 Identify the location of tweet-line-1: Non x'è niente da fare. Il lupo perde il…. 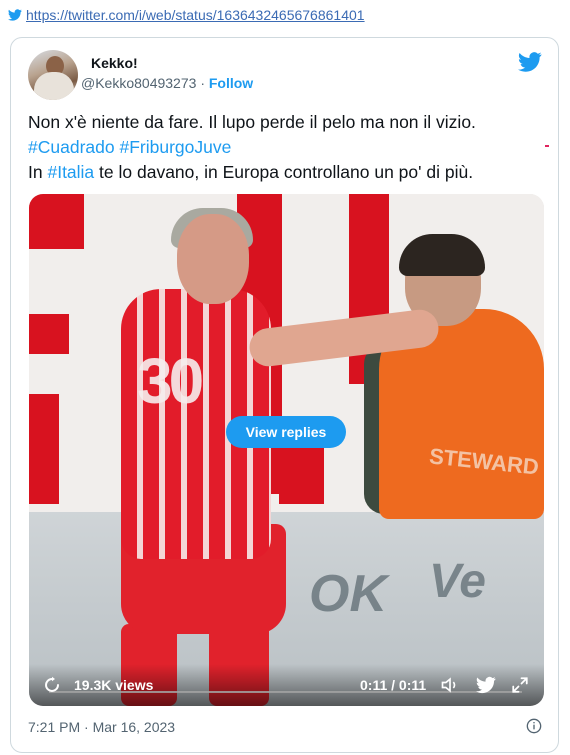
(252, 122).